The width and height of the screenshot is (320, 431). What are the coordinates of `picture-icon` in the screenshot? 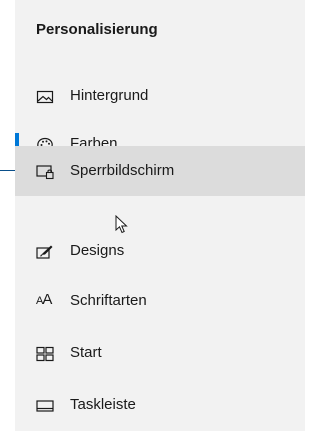 It's located at (45, 97).